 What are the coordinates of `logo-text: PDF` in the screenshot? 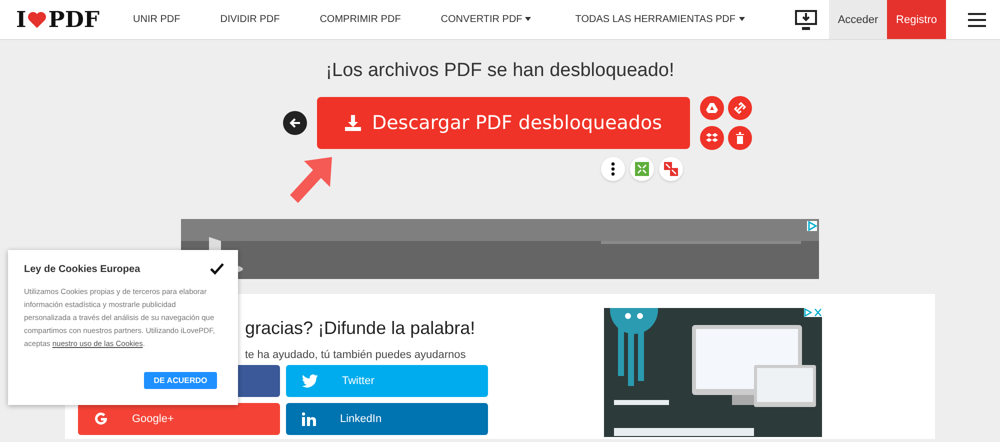 It's located at (74, 19).